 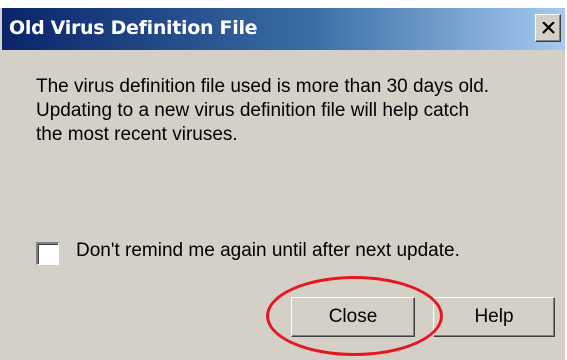 I want to click on help-button: Help, so click(x=494, y=317).